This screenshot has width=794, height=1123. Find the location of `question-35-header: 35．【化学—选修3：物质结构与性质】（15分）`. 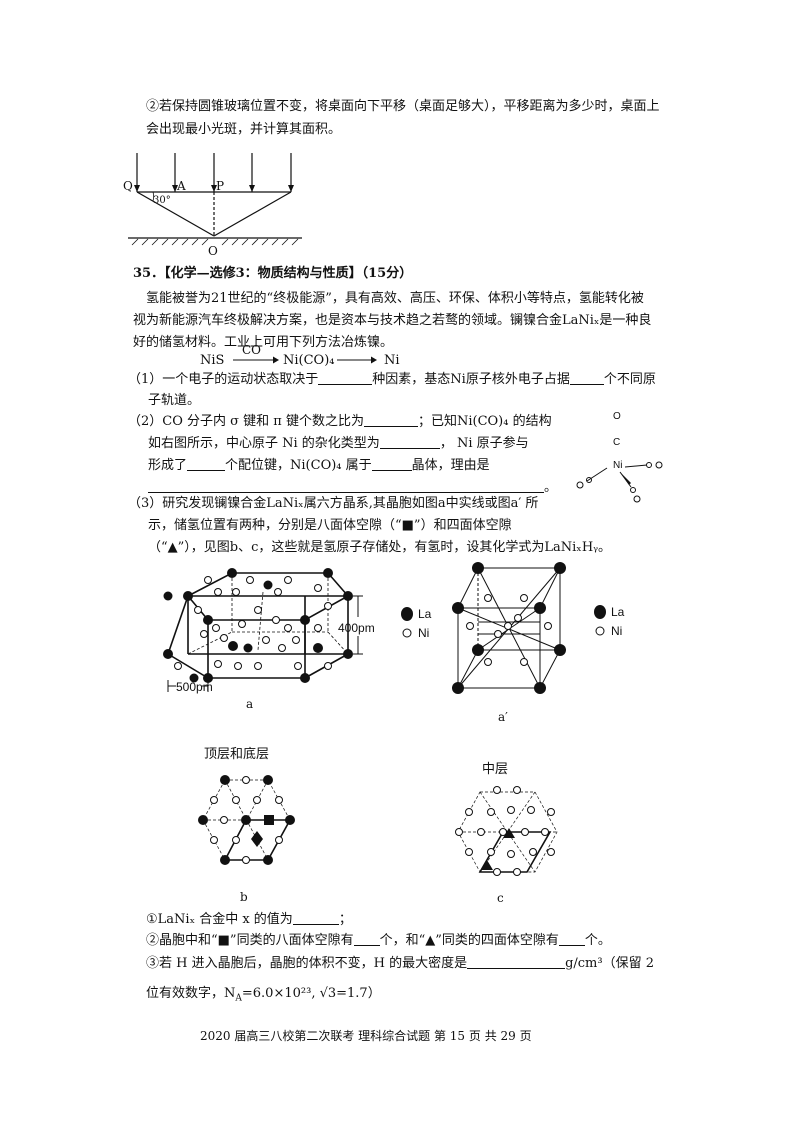

question-35-header: 35．【化学—选修3：物质结构与性质】（15分） is located at coordinates (272, 274).